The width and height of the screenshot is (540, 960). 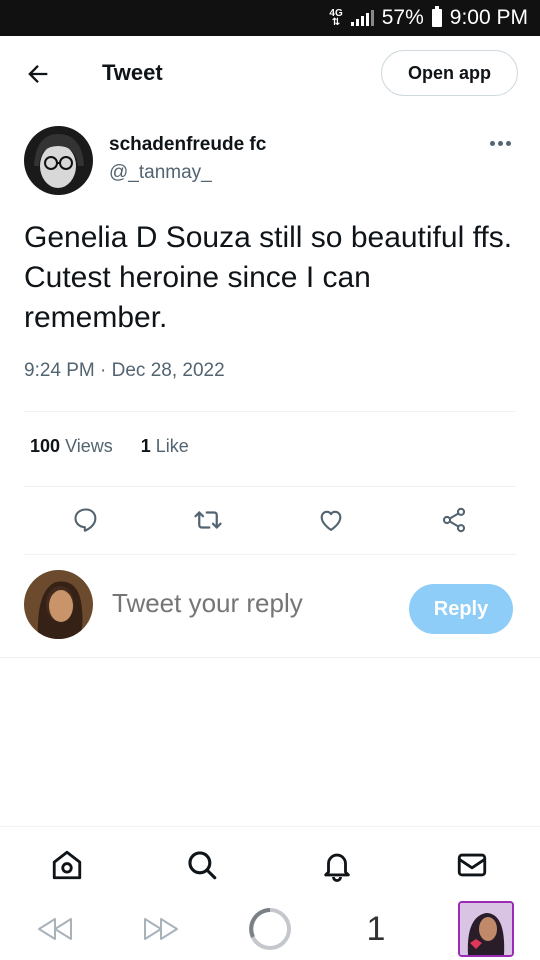 I want to click on reply-icon, so click(x=86, y=520).